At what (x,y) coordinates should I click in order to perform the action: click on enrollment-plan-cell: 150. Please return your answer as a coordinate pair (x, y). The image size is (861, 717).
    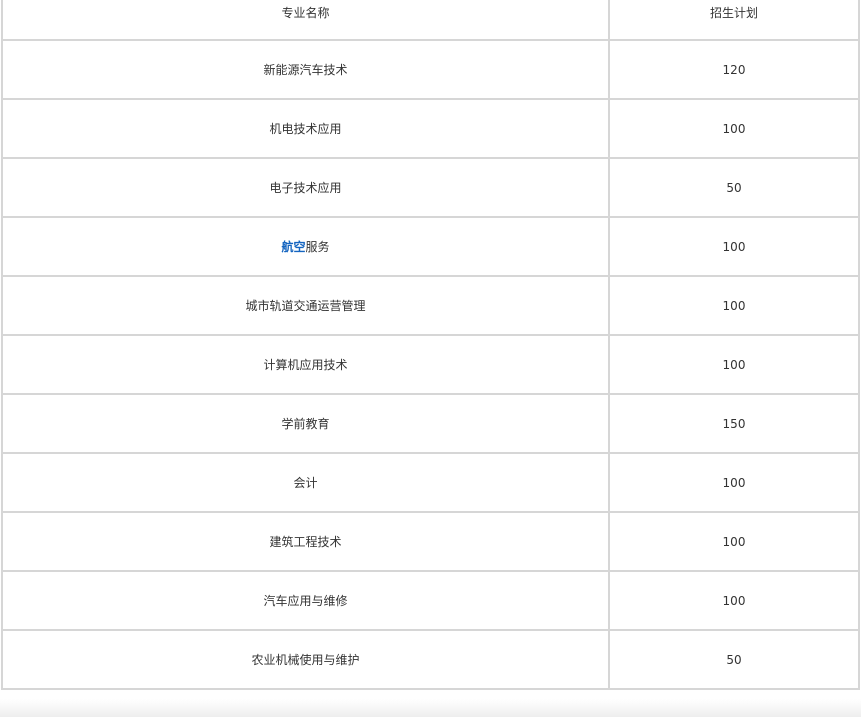
    Looking at the image, I should click on (734, 423).